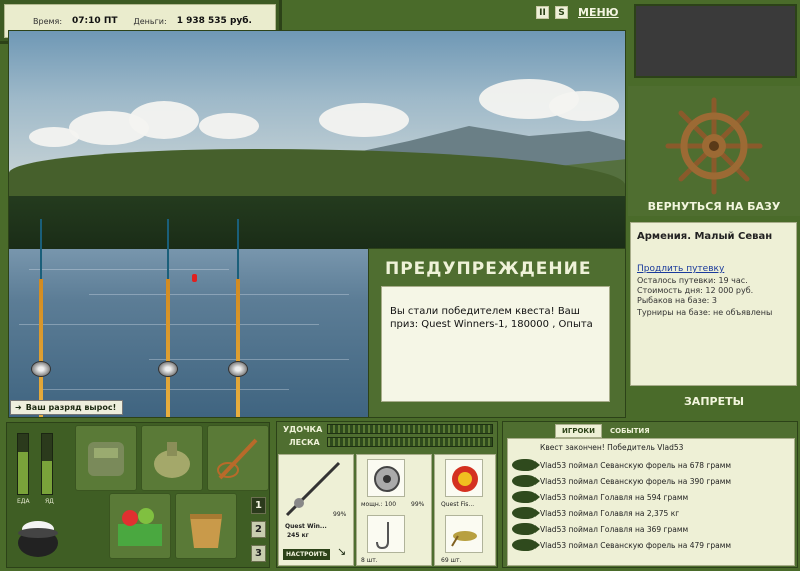 This screenshot has width=800, height=571. I want to click on arrow-icon: ➜, so click(18, 407).